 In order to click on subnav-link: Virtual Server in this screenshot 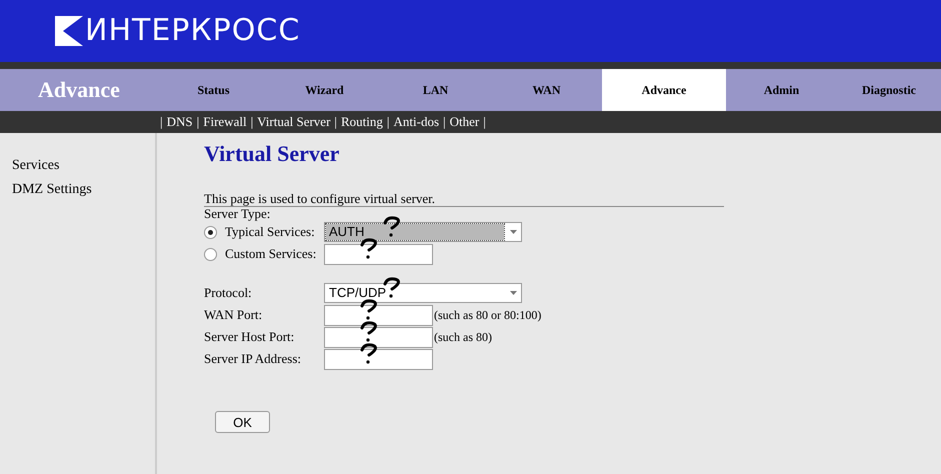, I will do `click(293, 122)`.